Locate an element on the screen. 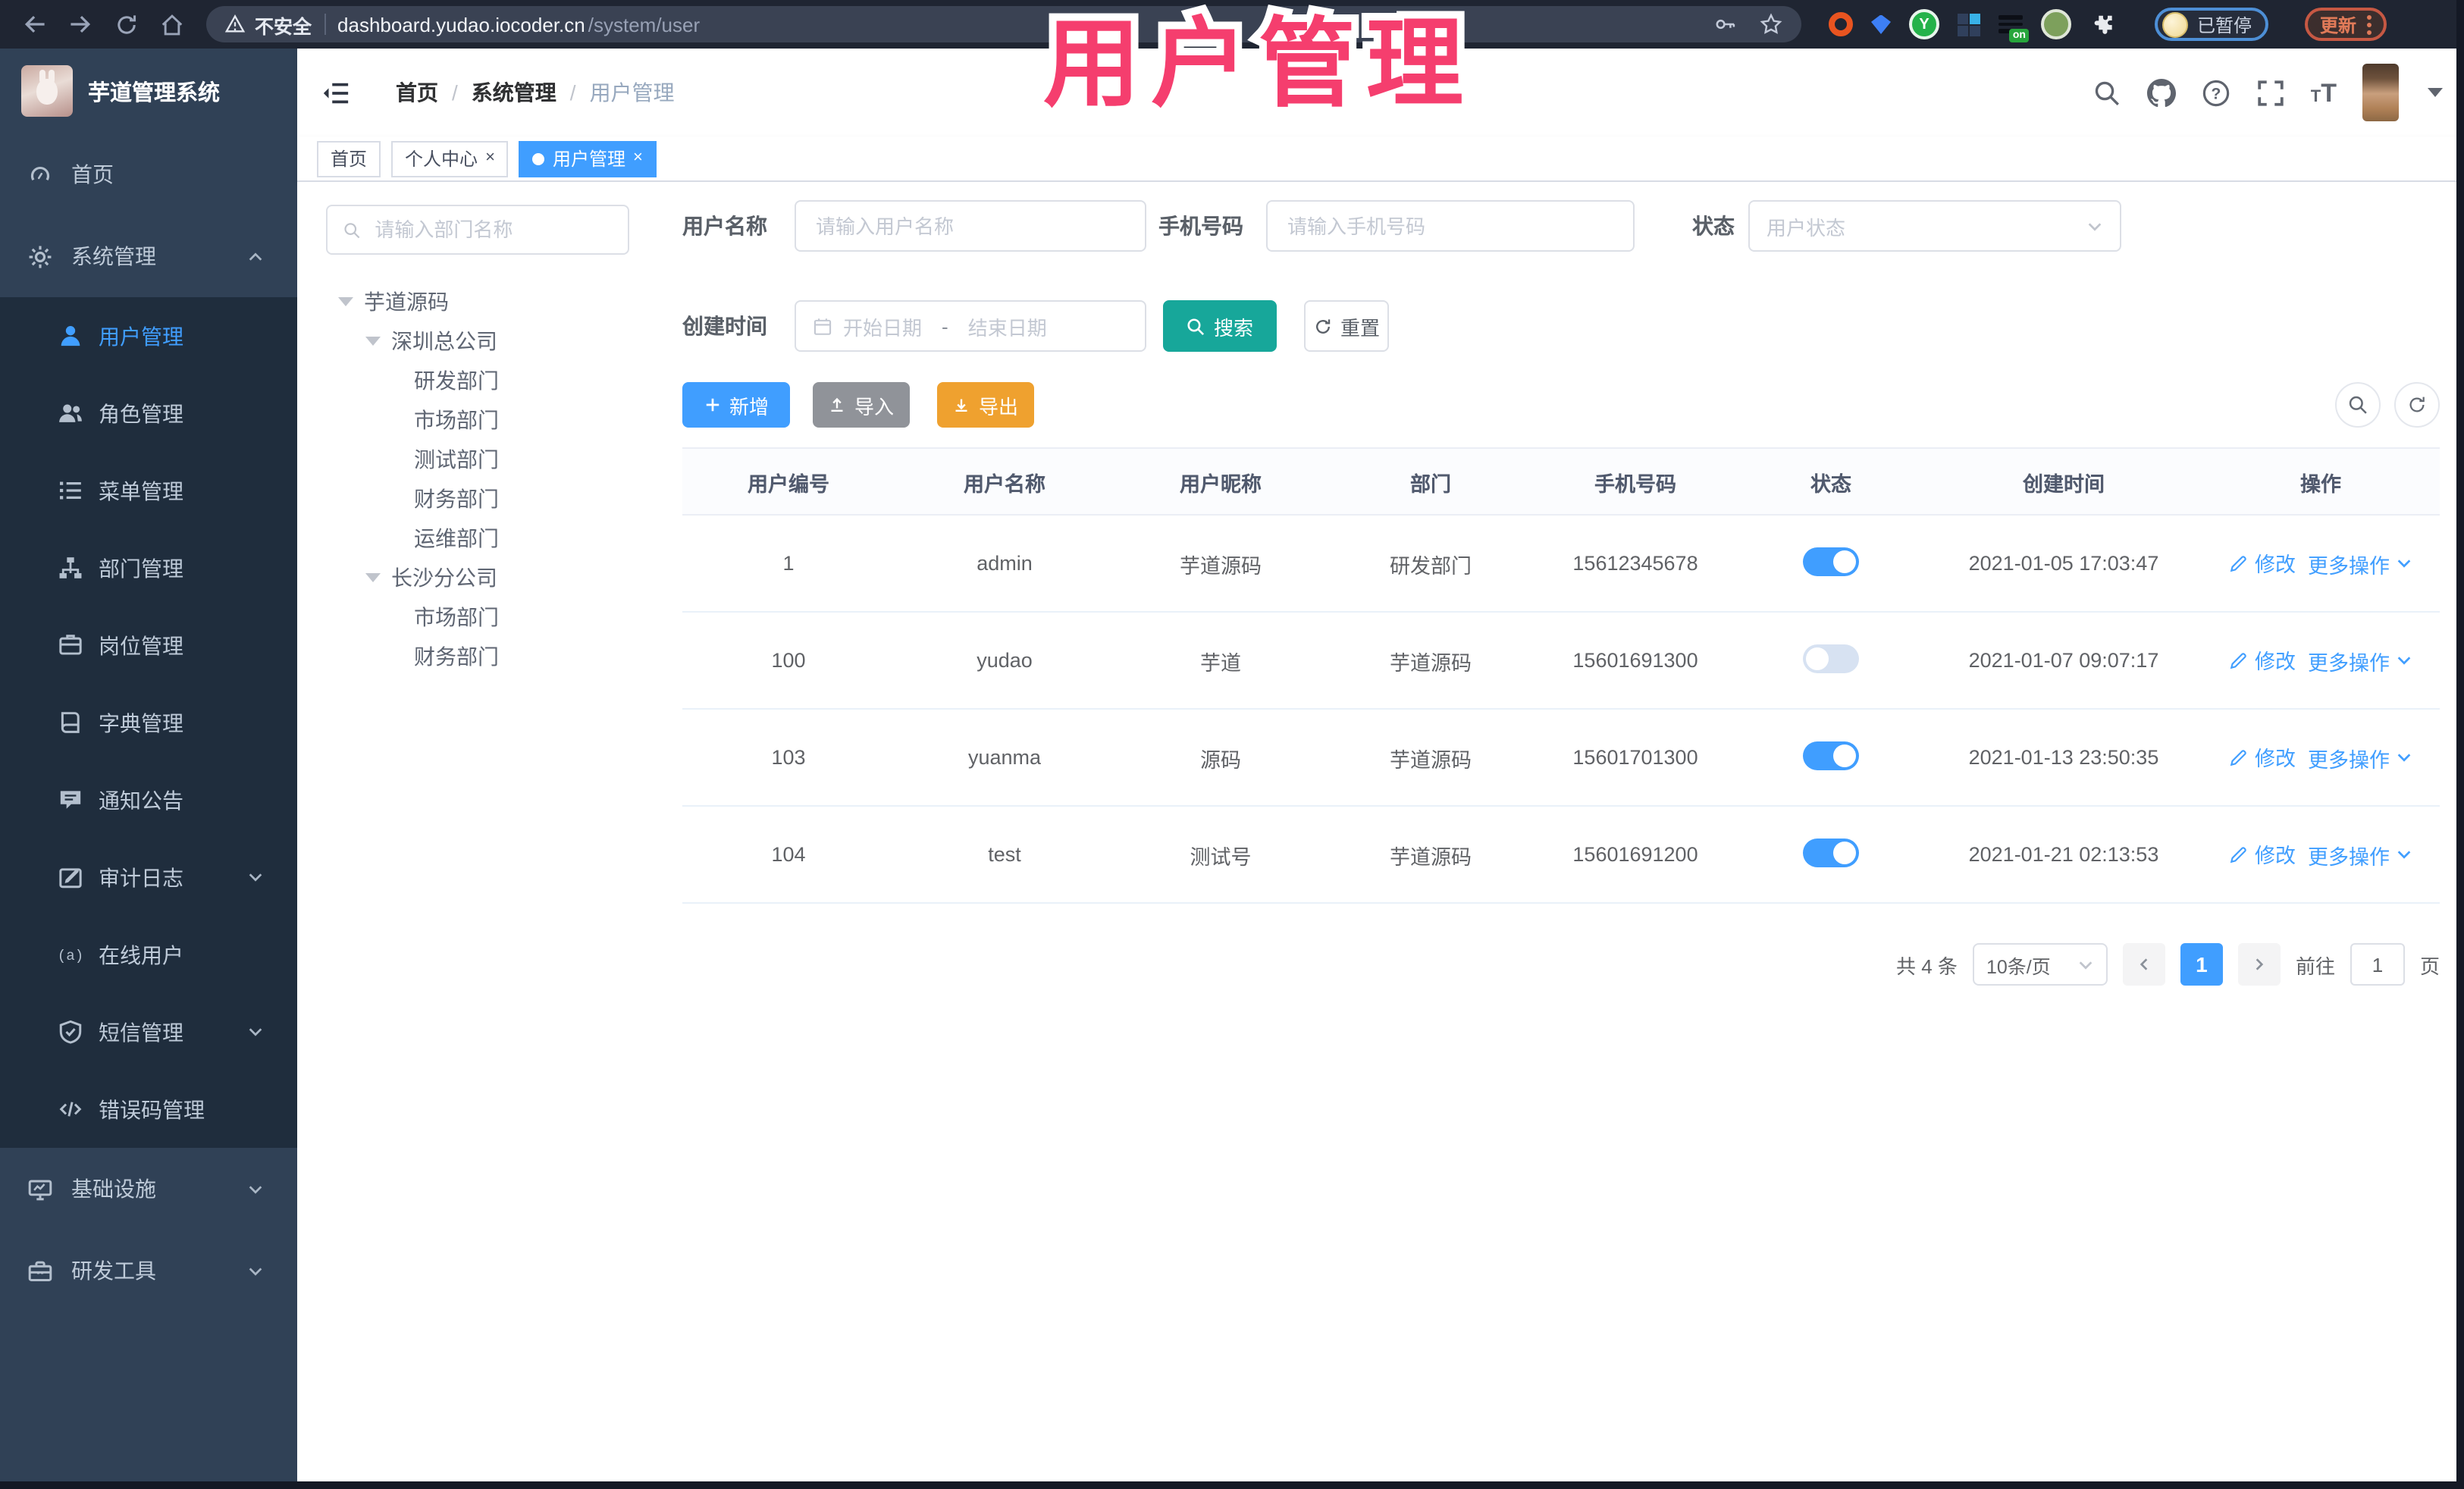 The width and height of the screenshot is (2464, 1489). reset-button: 重置 is located at coordinates (1347, 326).